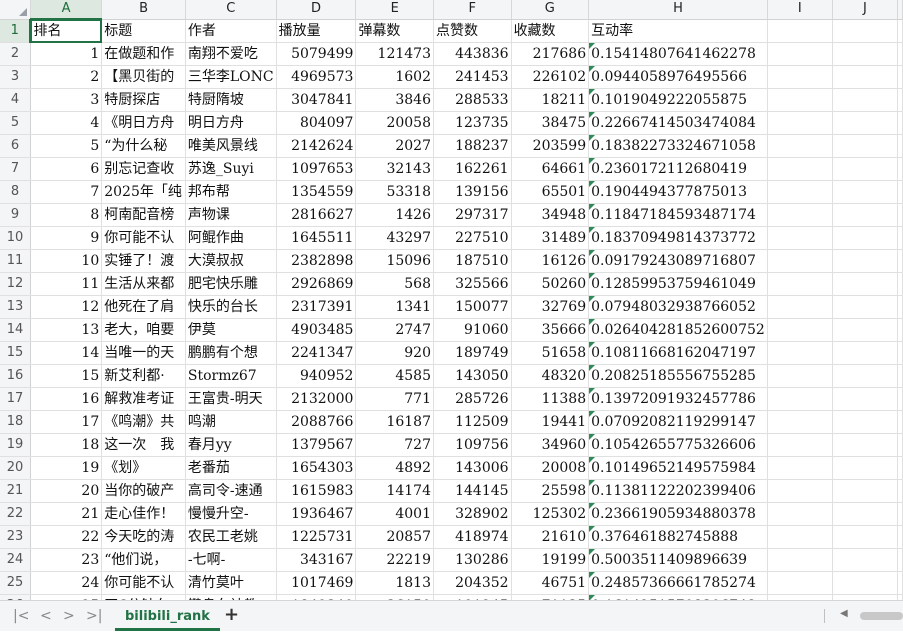  I want to click on row-header: 13, so click(15, 307).